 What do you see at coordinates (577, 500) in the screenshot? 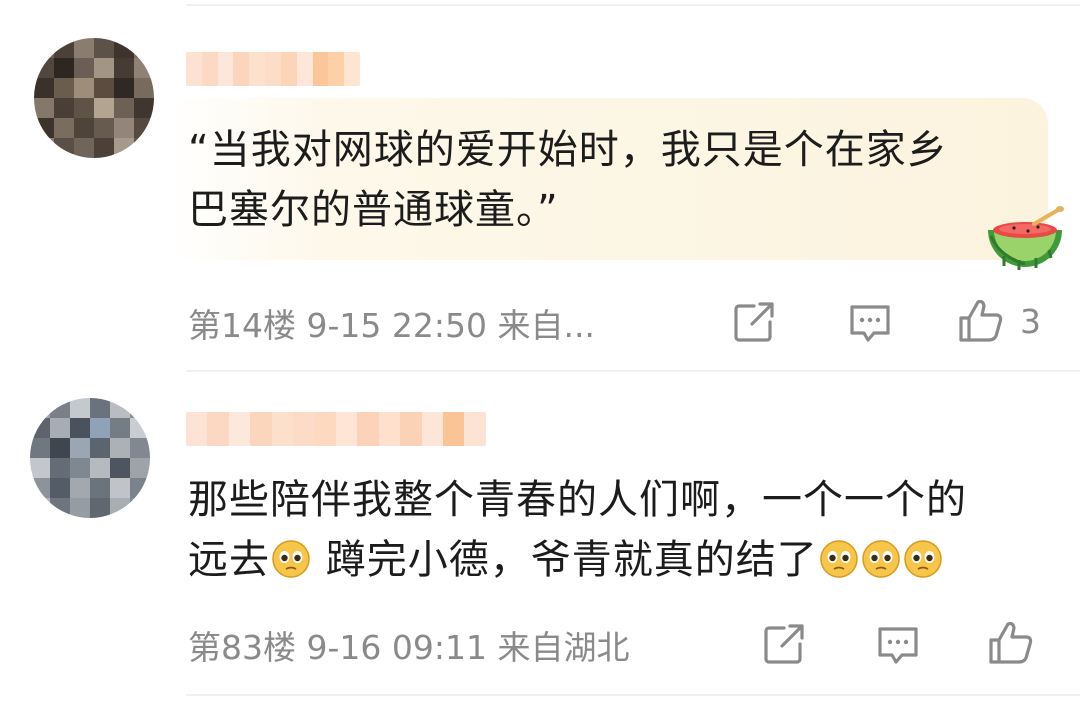
I see `comment-text-line: 那些陪伴我整个青春的人们啊，一个一个的` at bounding box center [577, 500].